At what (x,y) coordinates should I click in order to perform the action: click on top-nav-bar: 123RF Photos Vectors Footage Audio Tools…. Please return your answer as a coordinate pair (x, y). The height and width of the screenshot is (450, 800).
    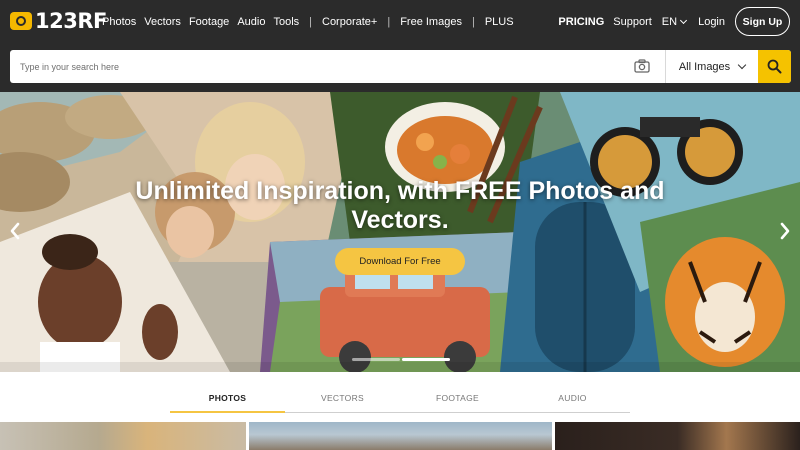
    Looking at the image, I should click on (400, 22).